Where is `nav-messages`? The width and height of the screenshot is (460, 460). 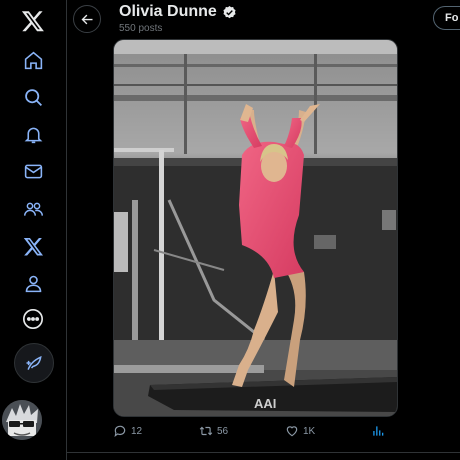 nav-messages is located at coordinates (33, 171).